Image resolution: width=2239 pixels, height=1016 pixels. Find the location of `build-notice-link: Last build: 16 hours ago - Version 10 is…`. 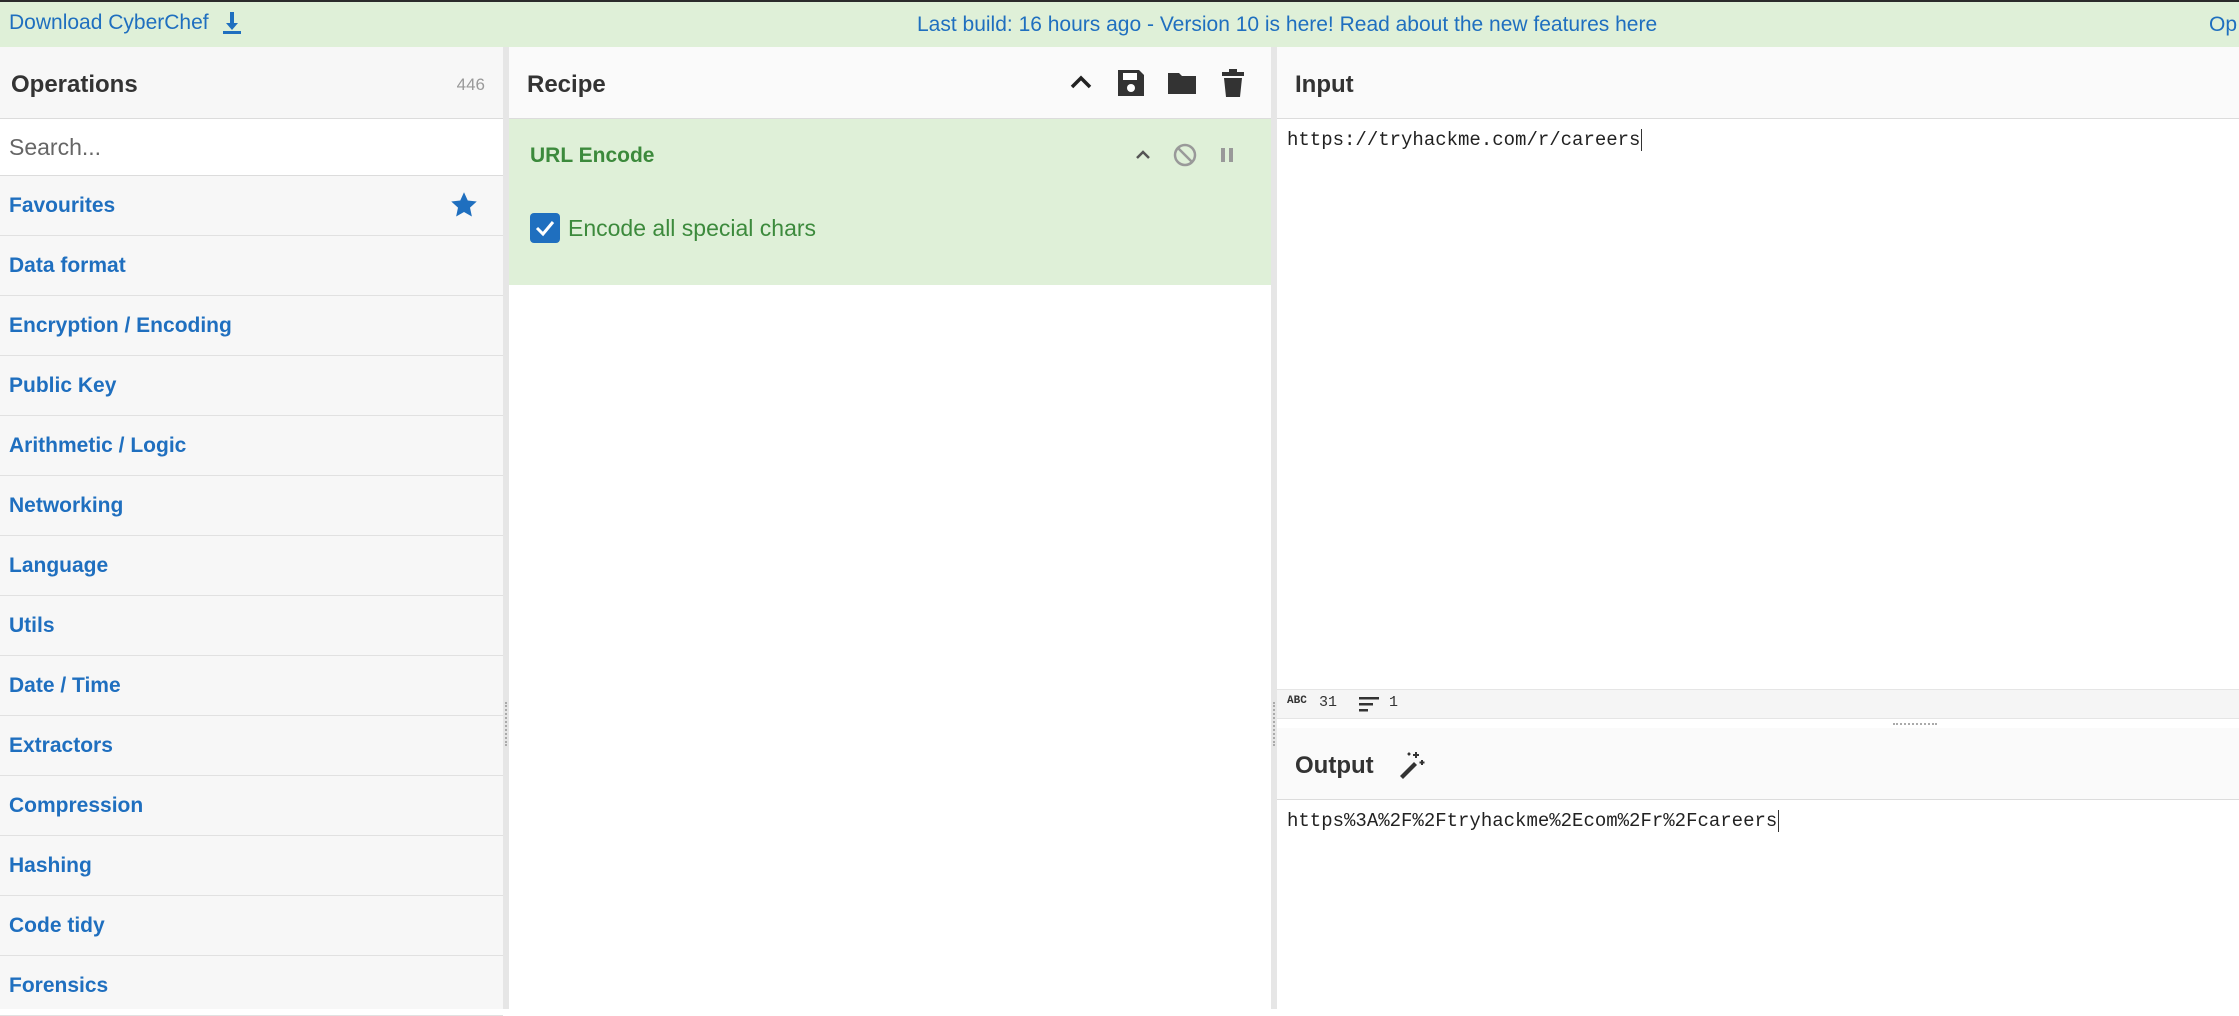

build-notice-link: Last build: 16 hours ago - Version 10 is… is located at coordinates (1287, 25).